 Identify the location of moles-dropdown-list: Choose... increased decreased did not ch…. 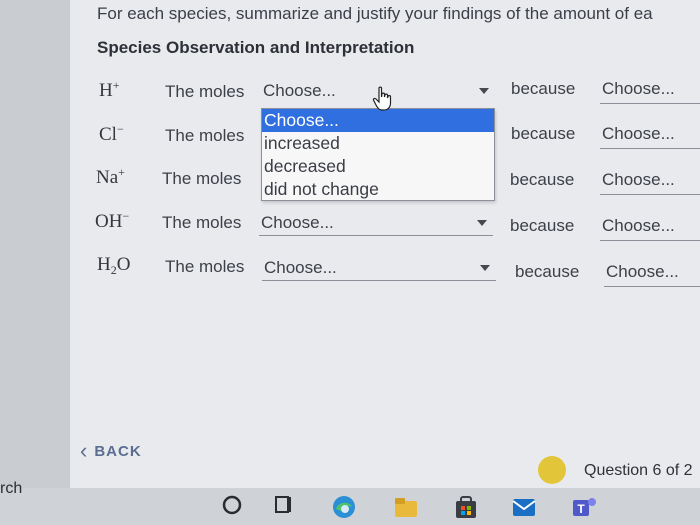
(378, 154).